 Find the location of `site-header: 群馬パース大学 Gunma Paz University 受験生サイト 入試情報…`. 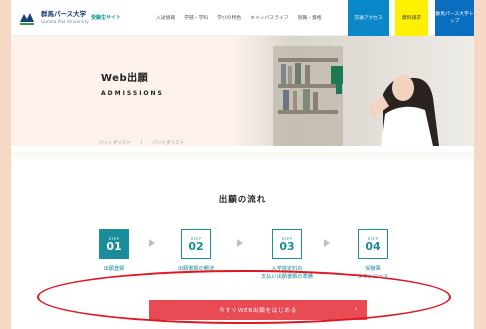

site-header: 群馬パース大学 Gunma Paz University 受験生サイト 入試情報… is located at coordinates (242, 18).